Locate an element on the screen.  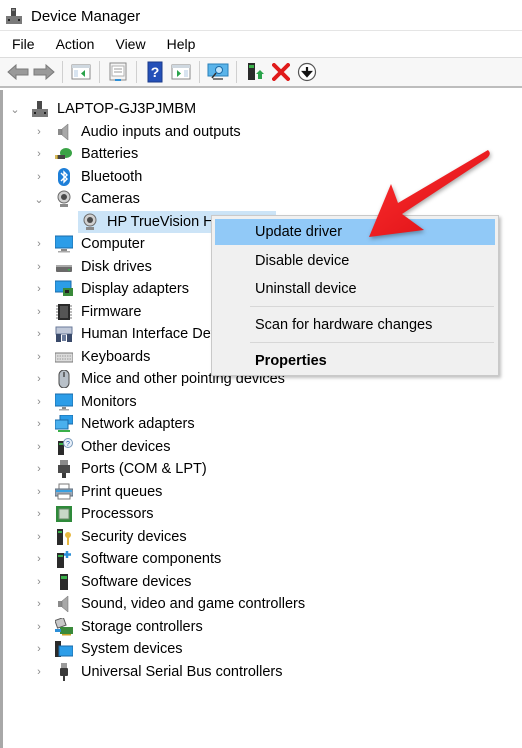
unknown-device-icon: ? is located at coordinates (64, 446).